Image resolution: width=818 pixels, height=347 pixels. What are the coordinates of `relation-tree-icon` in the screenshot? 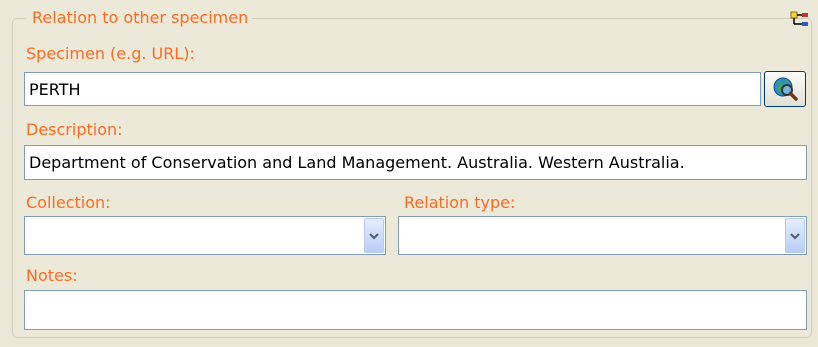 It's located at (799, 19).